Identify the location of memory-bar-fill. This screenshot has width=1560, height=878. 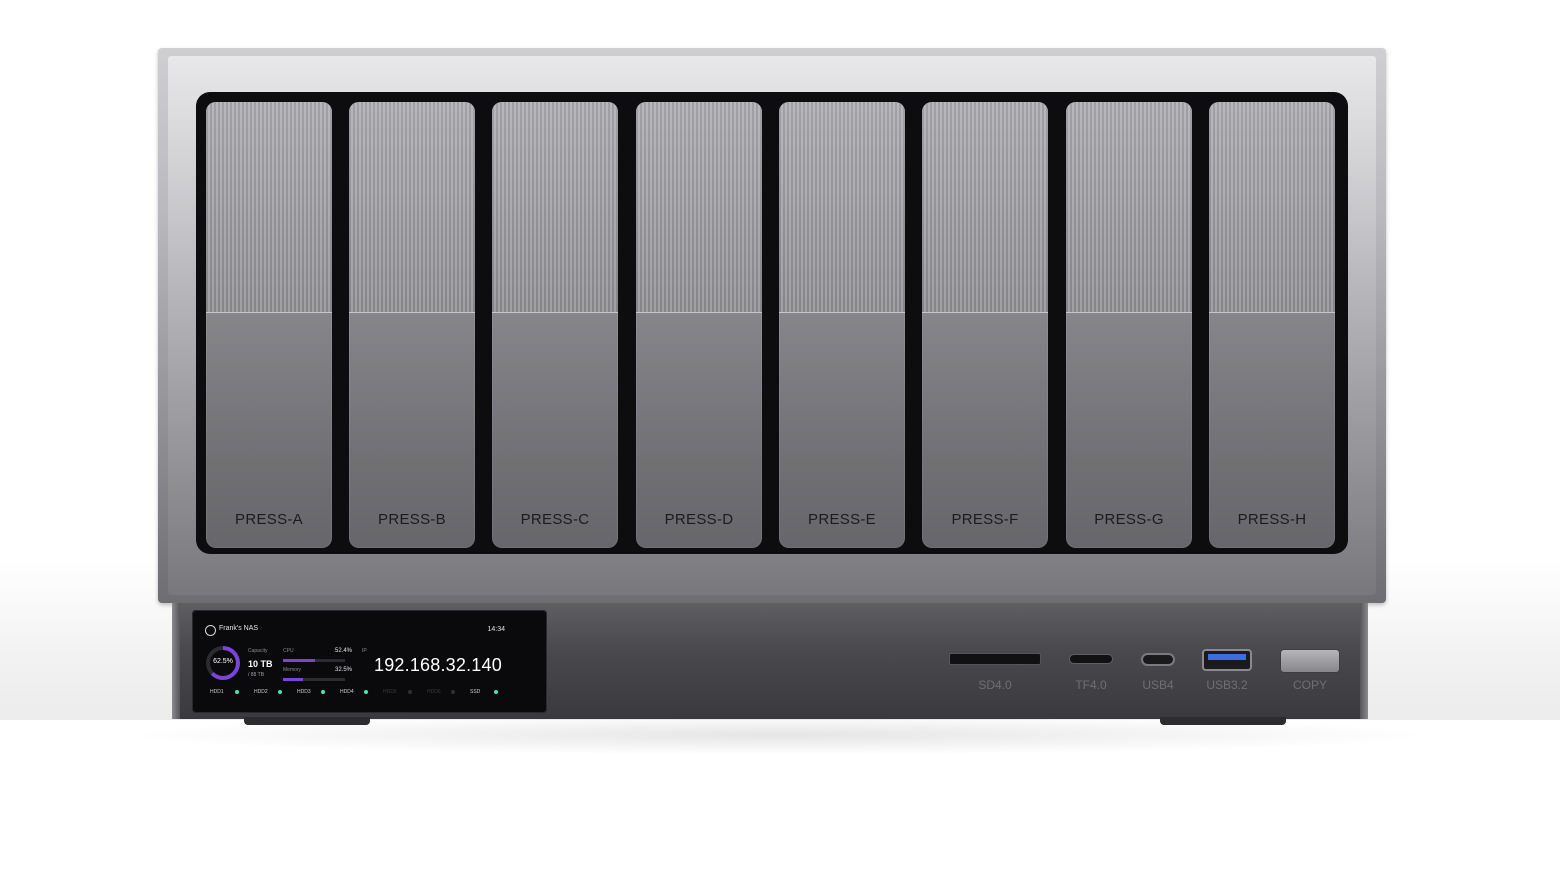
(293, 679).